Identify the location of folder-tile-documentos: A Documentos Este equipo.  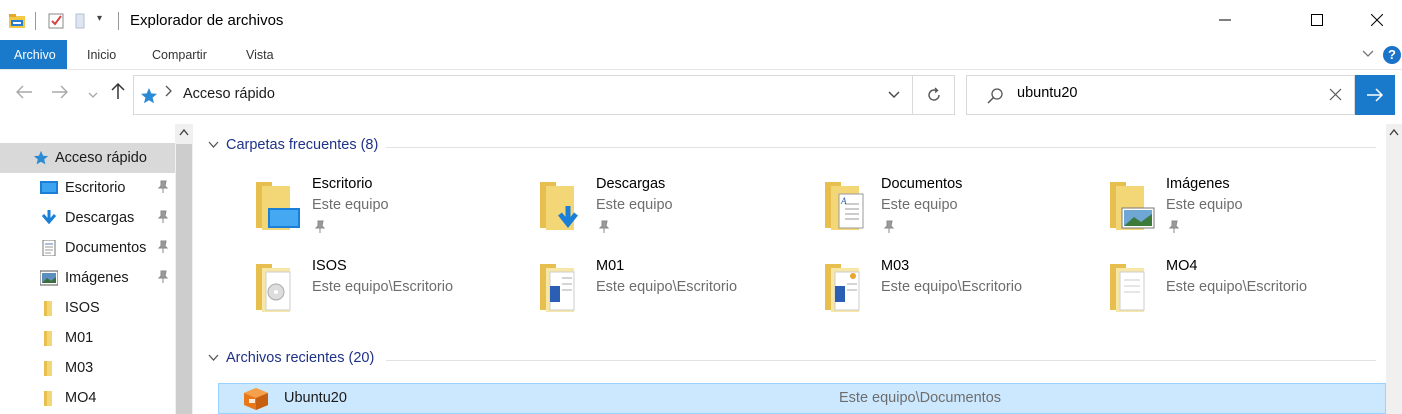
(963, 211).